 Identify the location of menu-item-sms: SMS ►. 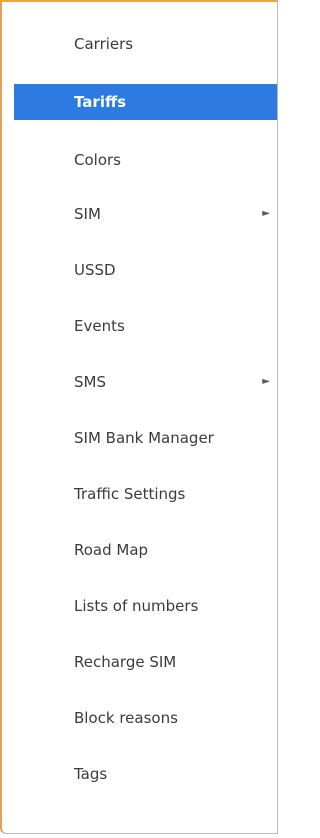
(145, 382).